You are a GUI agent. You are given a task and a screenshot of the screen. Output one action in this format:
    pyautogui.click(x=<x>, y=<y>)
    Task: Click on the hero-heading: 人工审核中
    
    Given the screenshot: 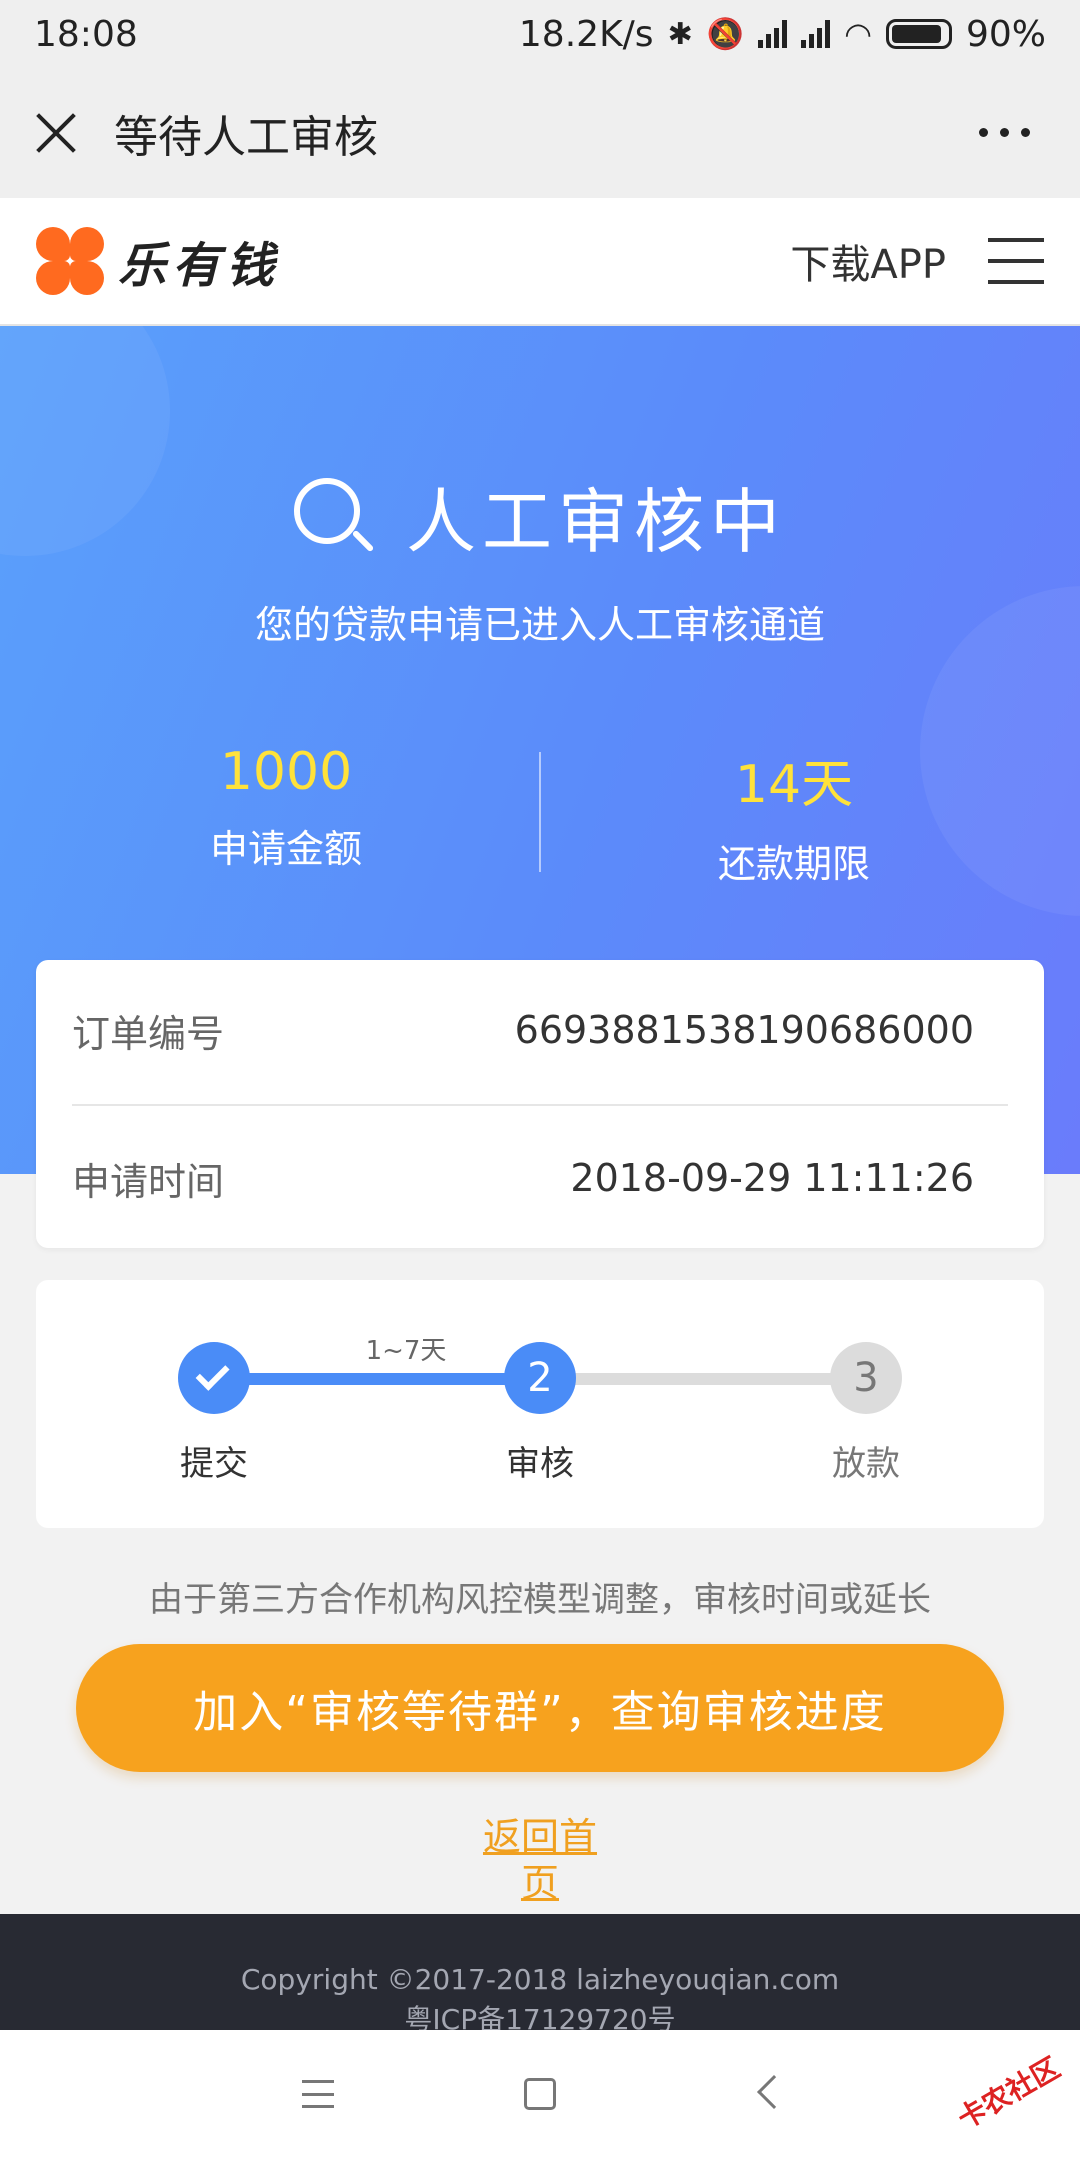 What is the action you would take?
    pyautogui.click(x=540, y=516)
    